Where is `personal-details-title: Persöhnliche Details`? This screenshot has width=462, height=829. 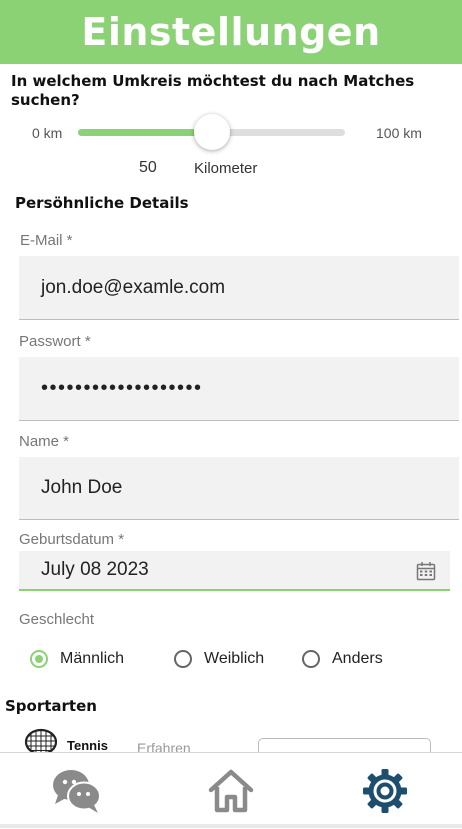
personal-details-title: Persöhnliche Details is located at coordinates (102, 203).